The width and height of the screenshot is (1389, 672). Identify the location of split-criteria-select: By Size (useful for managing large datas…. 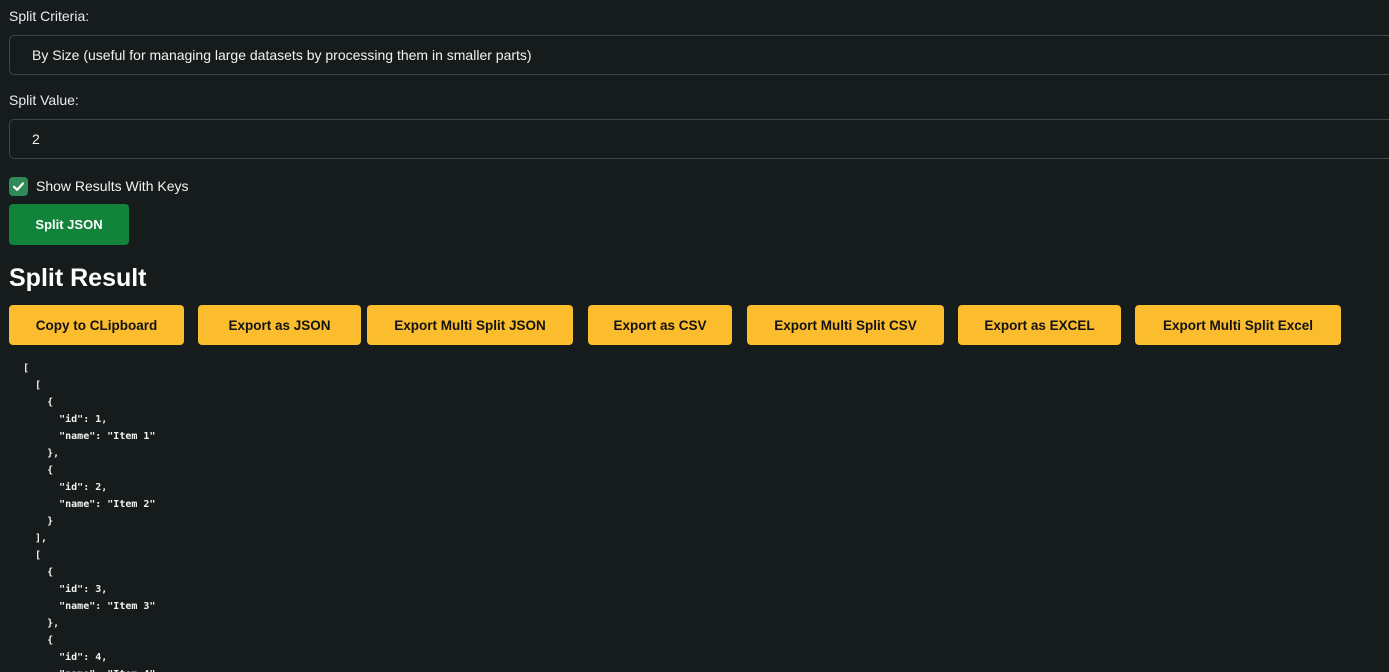
(699, 55).